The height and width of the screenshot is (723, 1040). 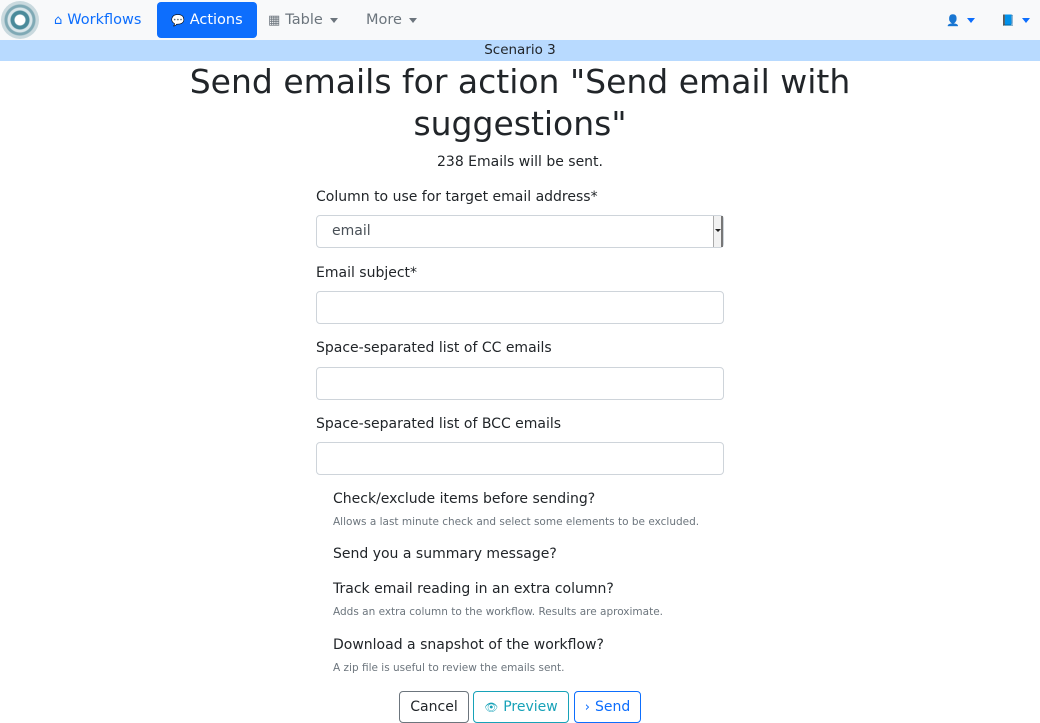 I want to click on preview-button-label: Preview, so click(x=530, y=707).